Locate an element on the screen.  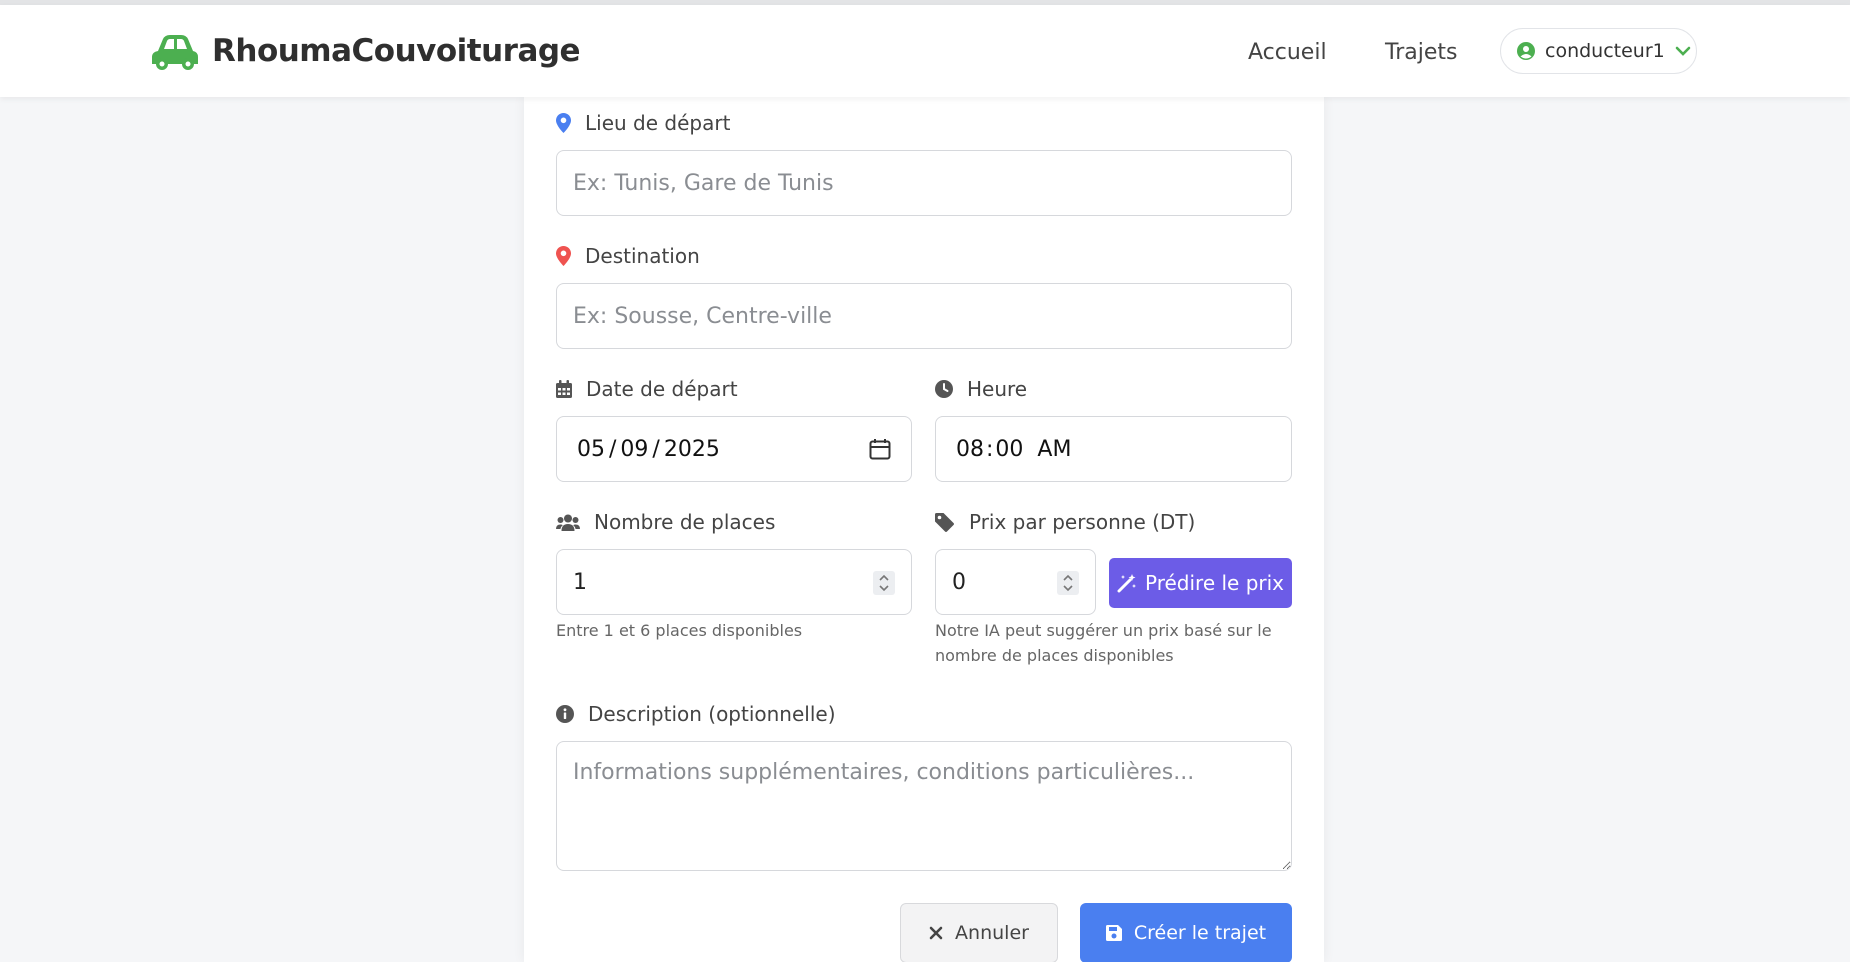
car-icon is located at coordinates (175, 52).